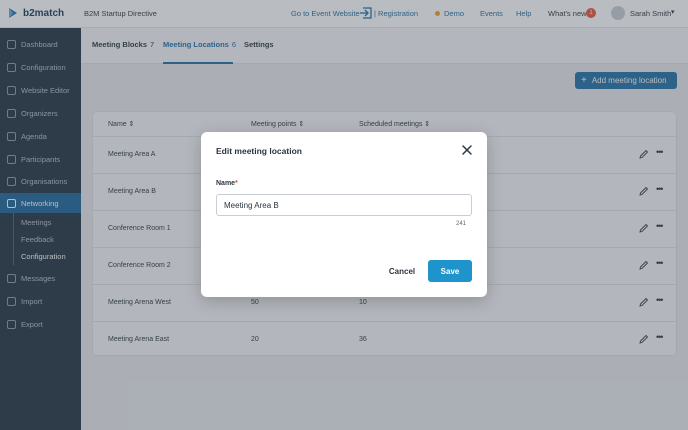  Describe the element at coordinates (450, 271) in the screenshot. I see `save-button: Save` at that location.